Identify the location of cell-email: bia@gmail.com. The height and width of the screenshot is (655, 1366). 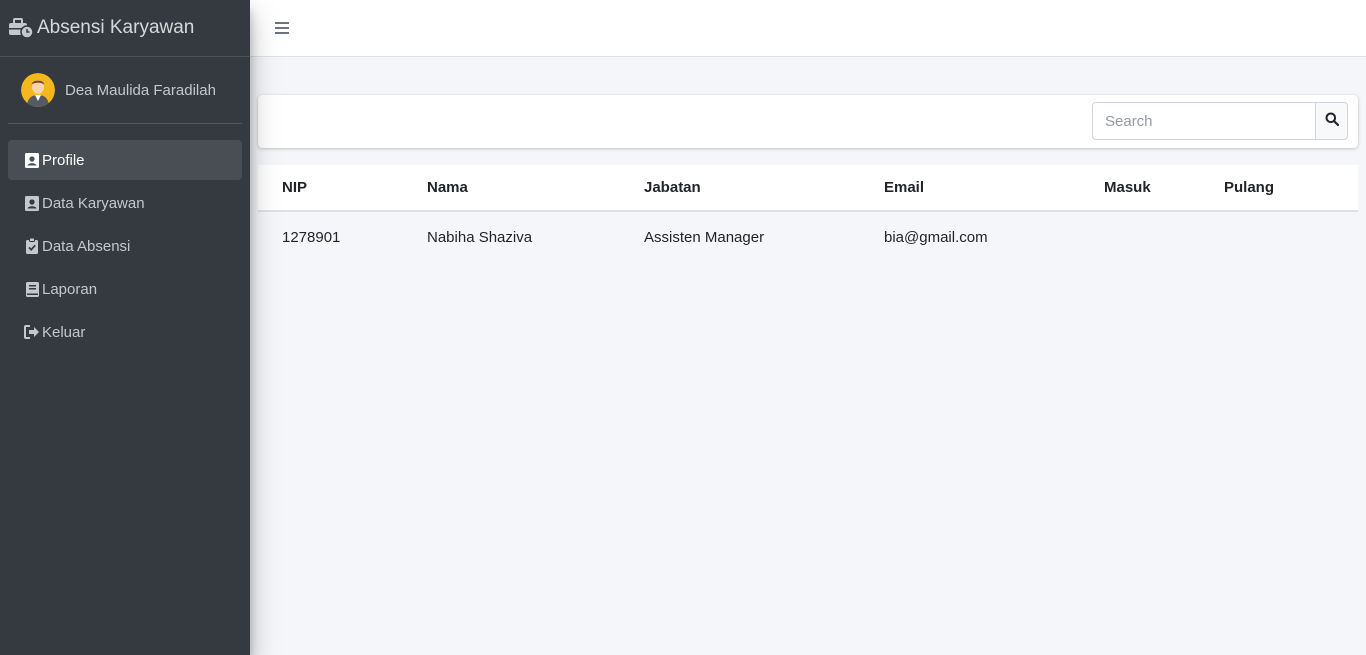
(936, 237).